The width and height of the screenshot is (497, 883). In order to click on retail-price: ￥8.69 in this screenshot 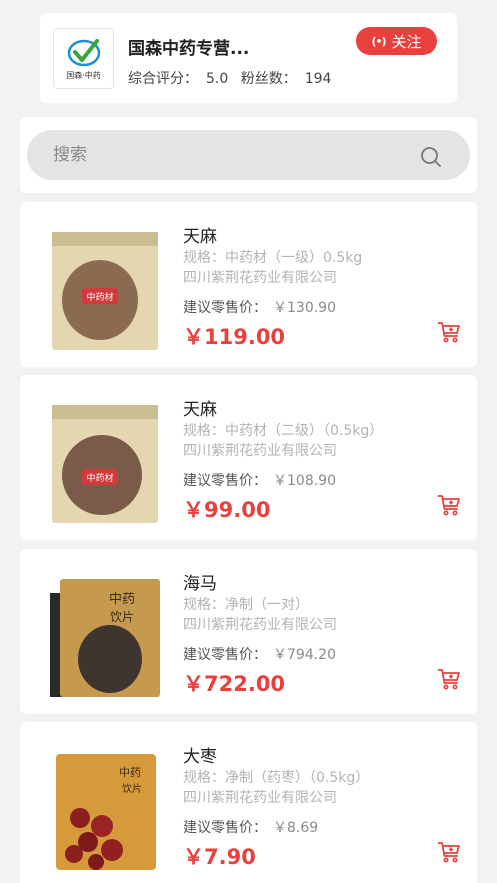, I will do `click(296, 828)`.